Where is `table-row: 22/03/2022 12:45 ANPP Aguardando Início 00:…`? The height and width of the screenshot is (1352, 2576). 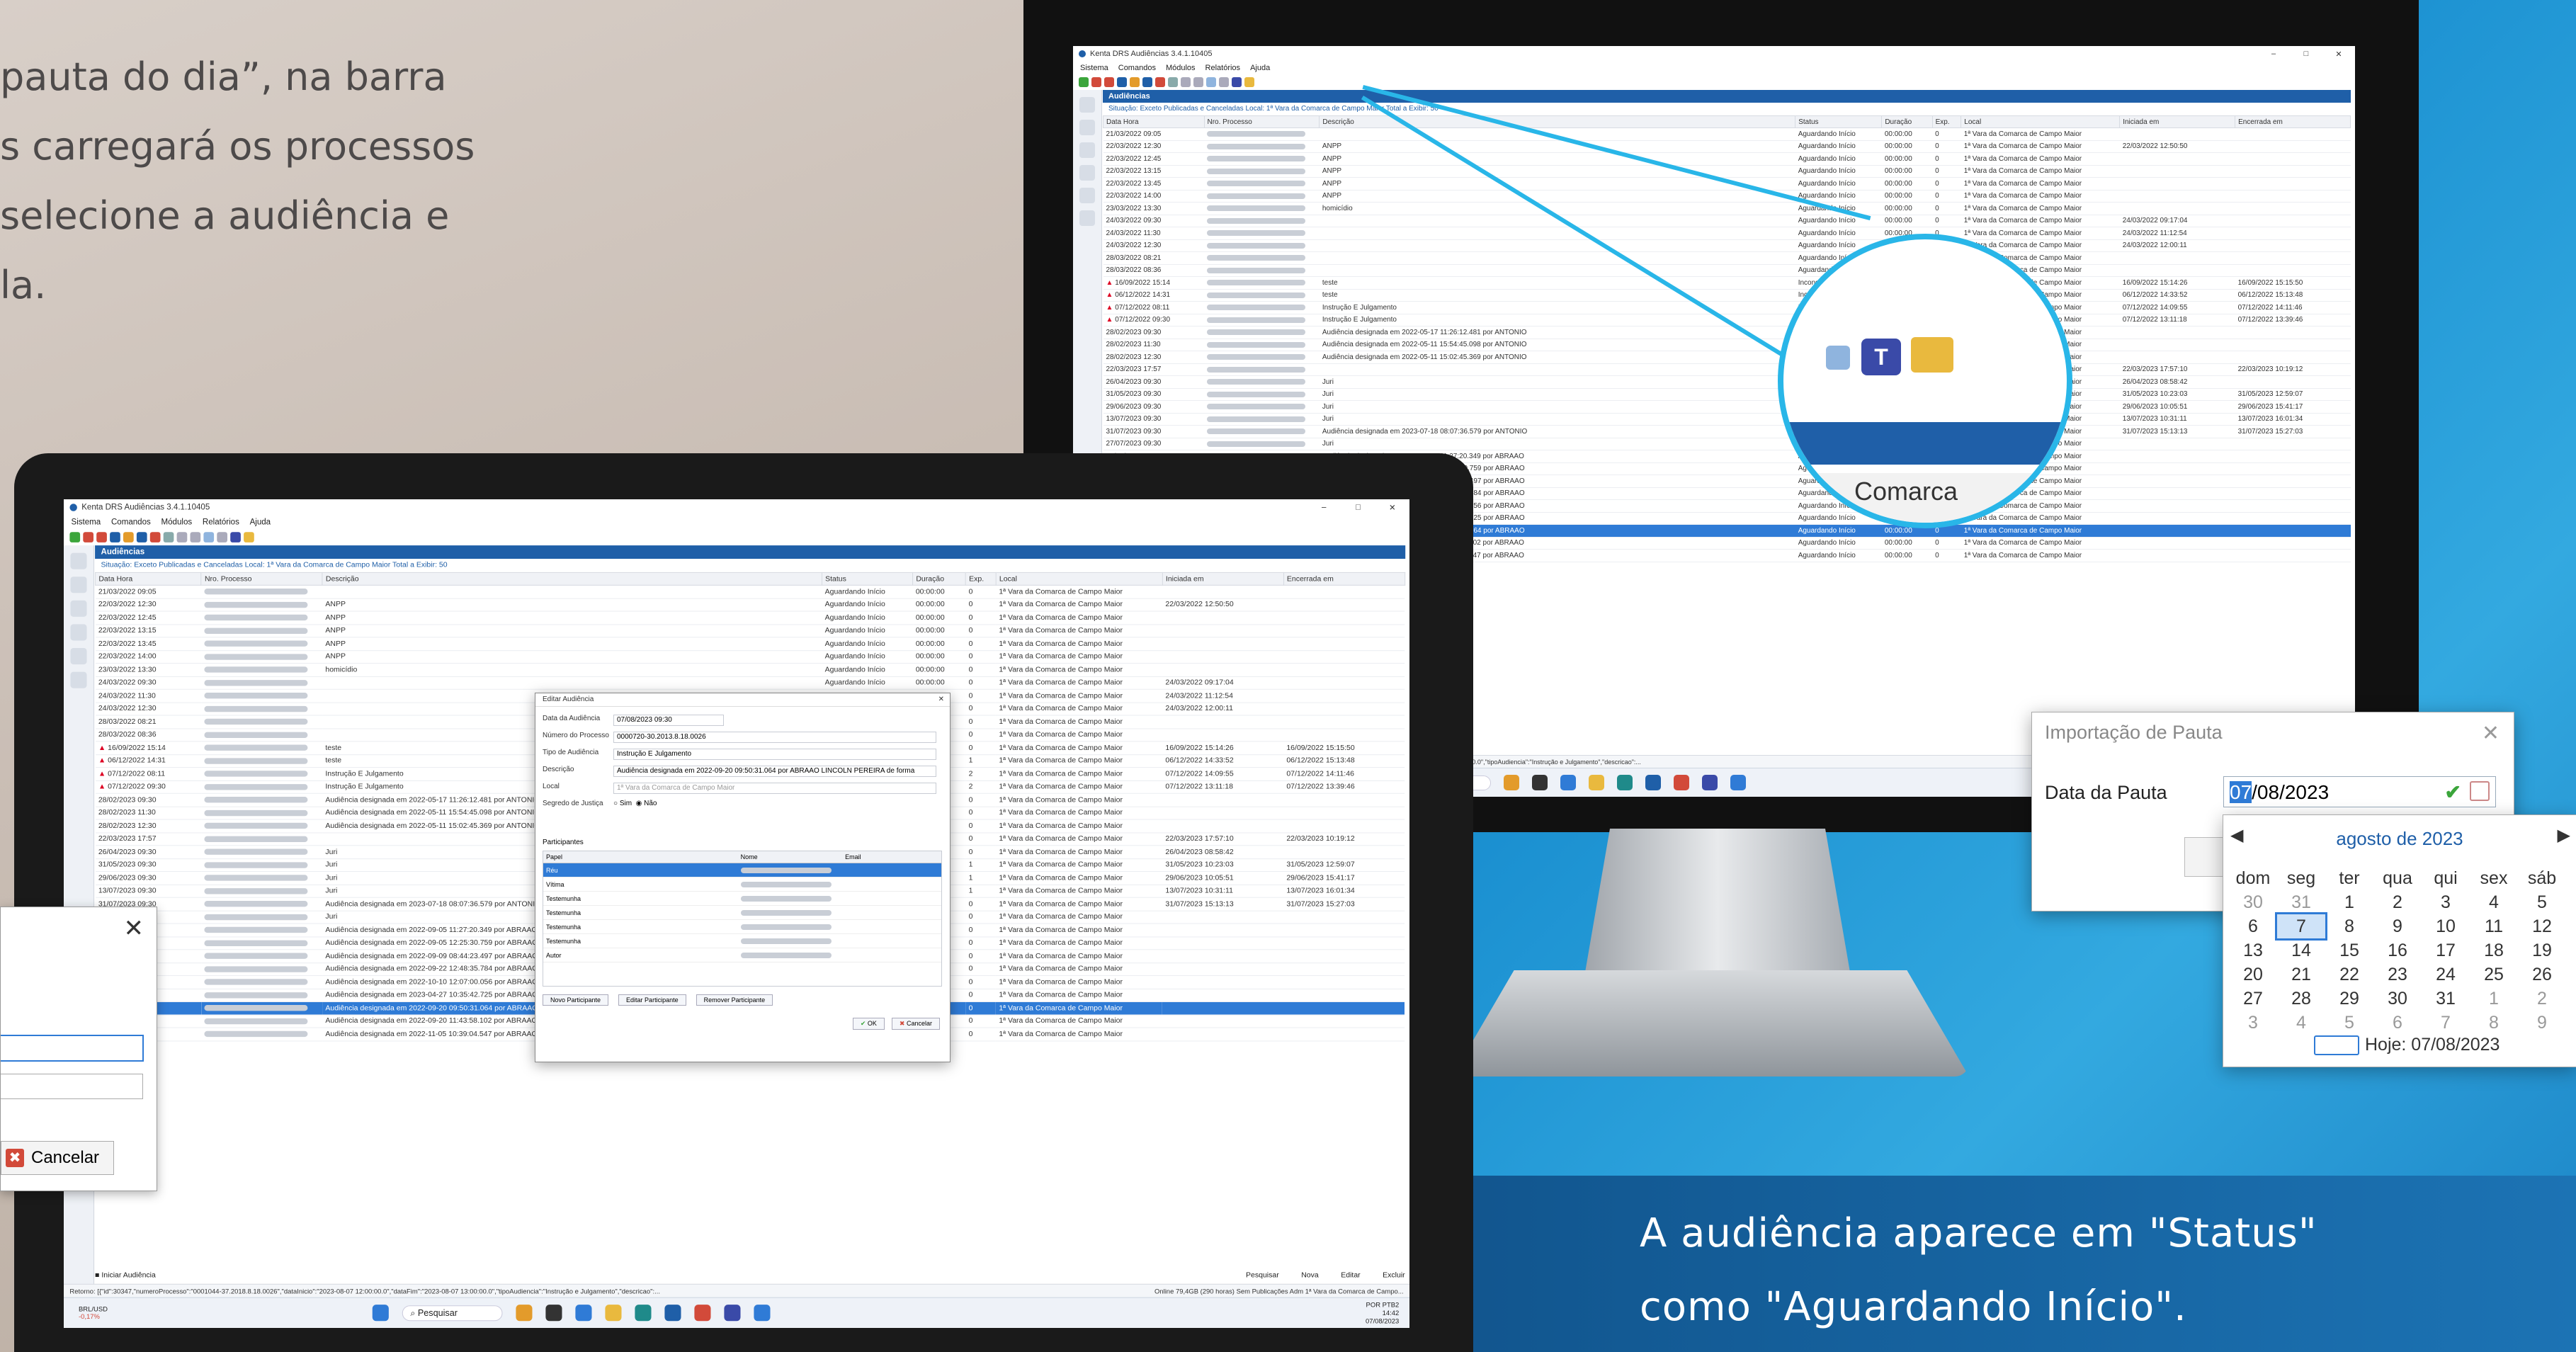 table-row: 22/03/2022 12:45 ANPP Aguardando Início 00:… is located at coordinates (750, 618).